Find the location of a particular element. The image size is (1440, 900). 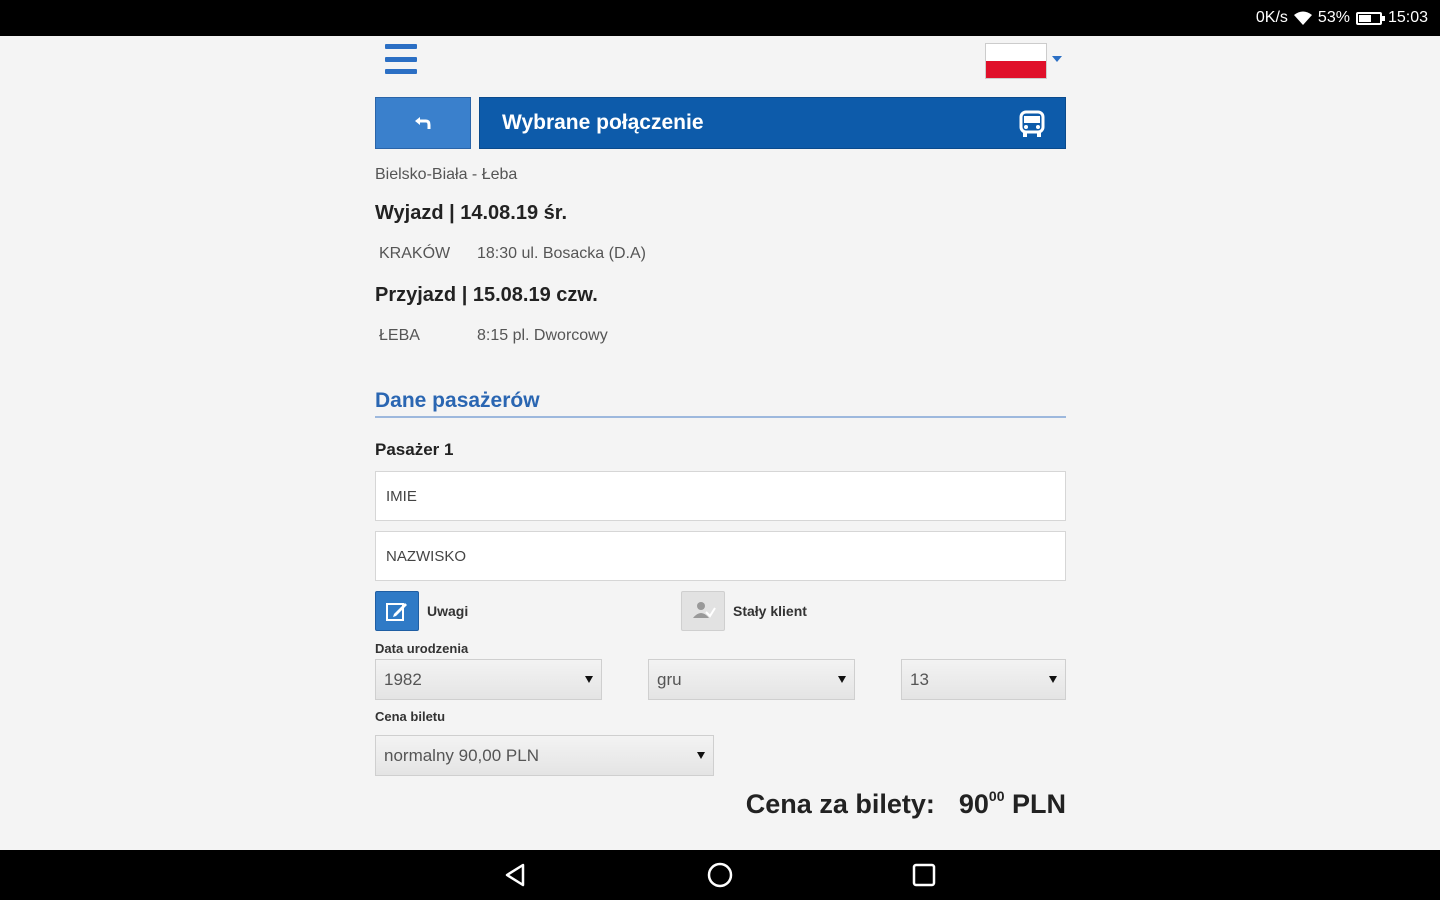

birth-year-value: 1982 is located at coordinates (403, 679).